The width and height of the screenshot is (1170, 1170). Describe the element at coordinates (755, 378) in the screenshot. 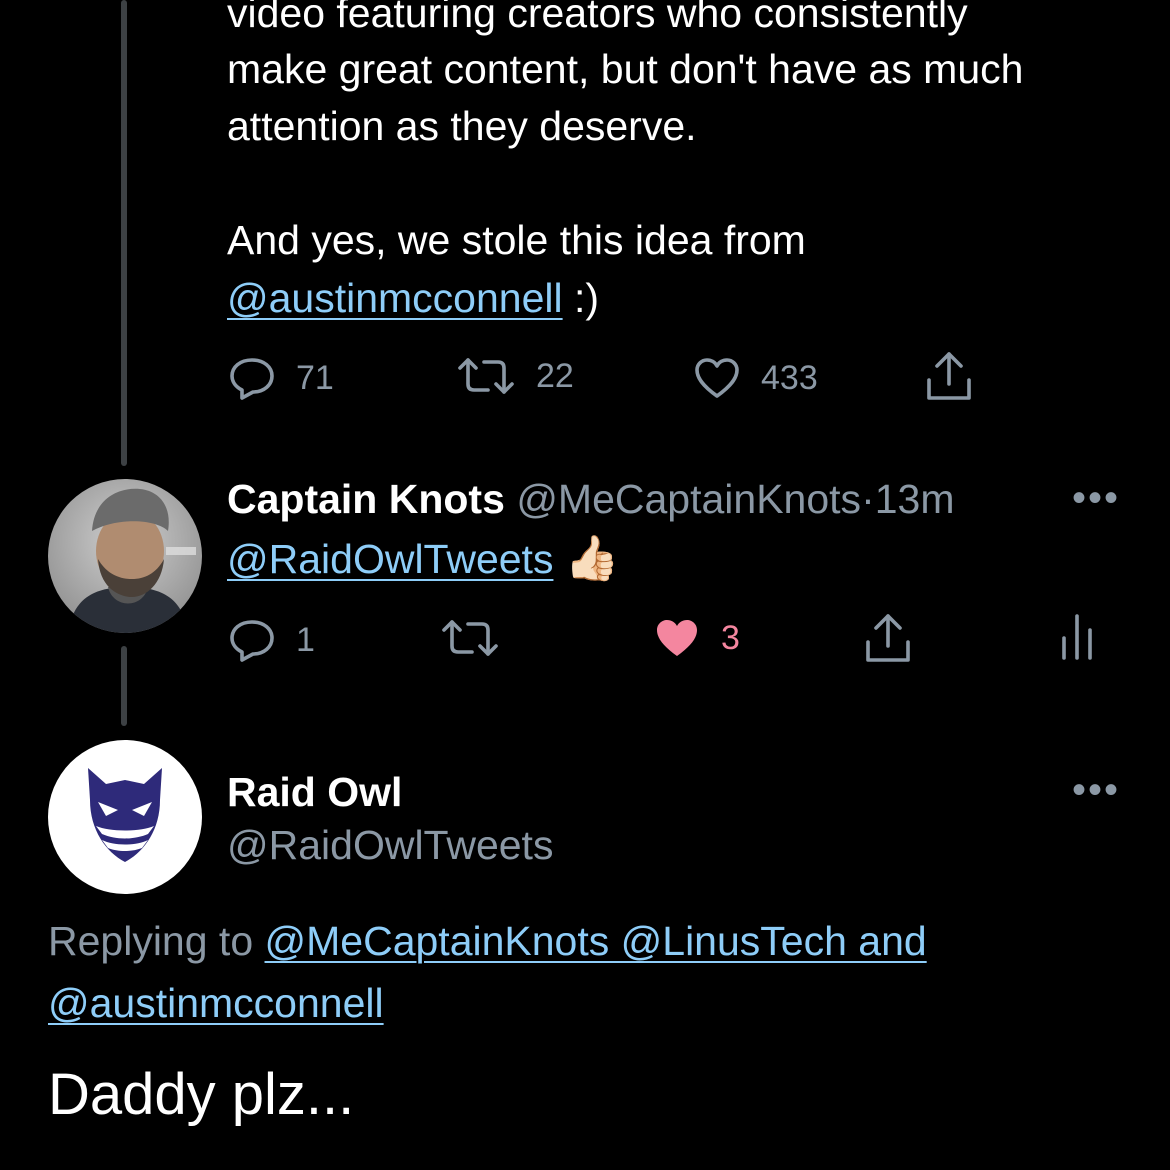

I see `like-button: 433` at that location.